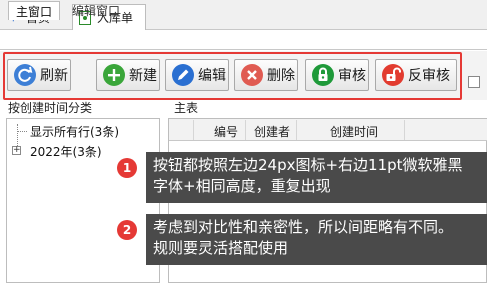 The image size is (487, 283). Describe the element at coordinates (50, 108) in the screenshot. I see `category-panel-title: 按创建时间分类` at that location.